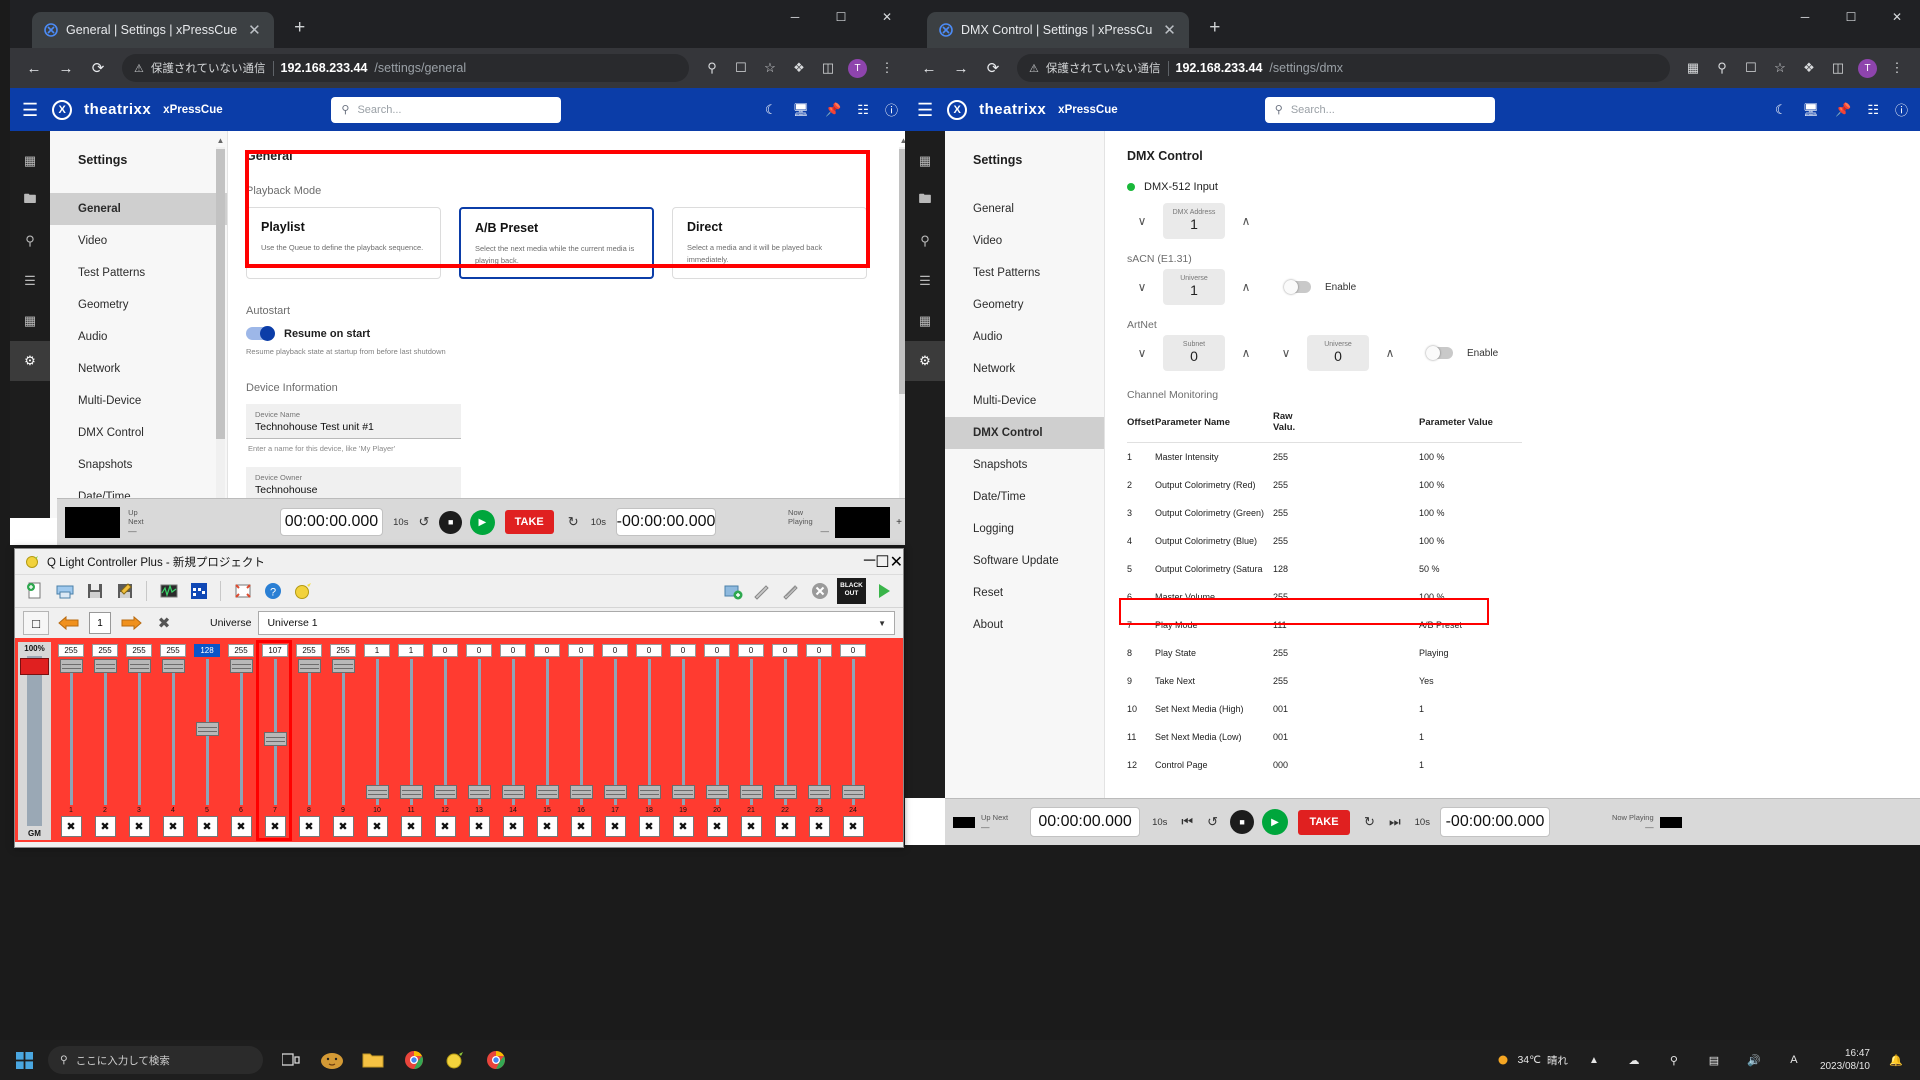 The image size is (1920, 1080). Describe the element at coordinates (1594, 1060) in the screenshot. I see `chevron-up-icon: ▲` at that location.